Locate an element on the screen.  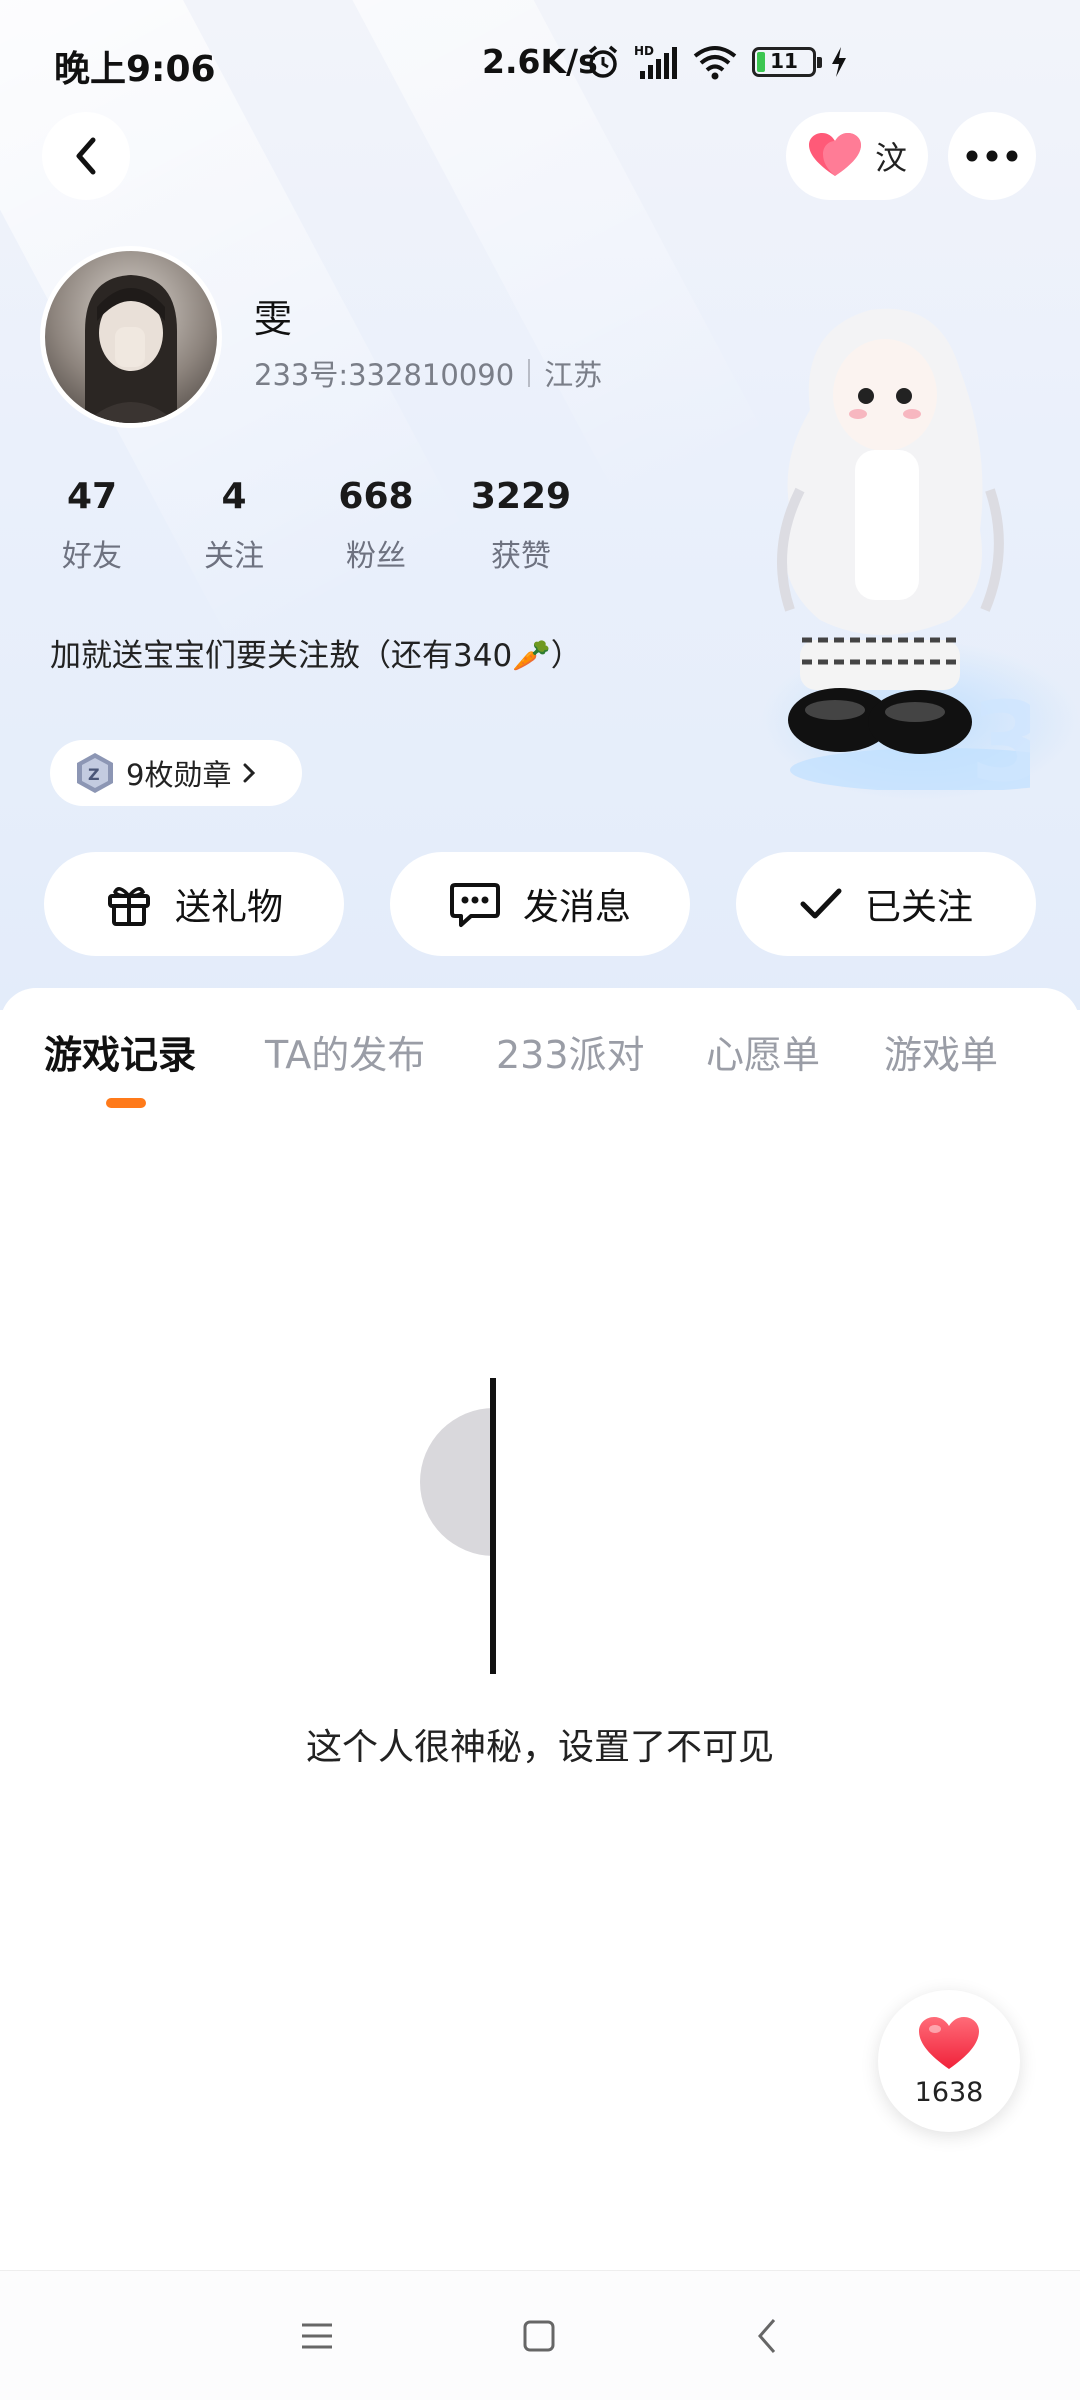
back-icon is located at coordinates (86, 156).